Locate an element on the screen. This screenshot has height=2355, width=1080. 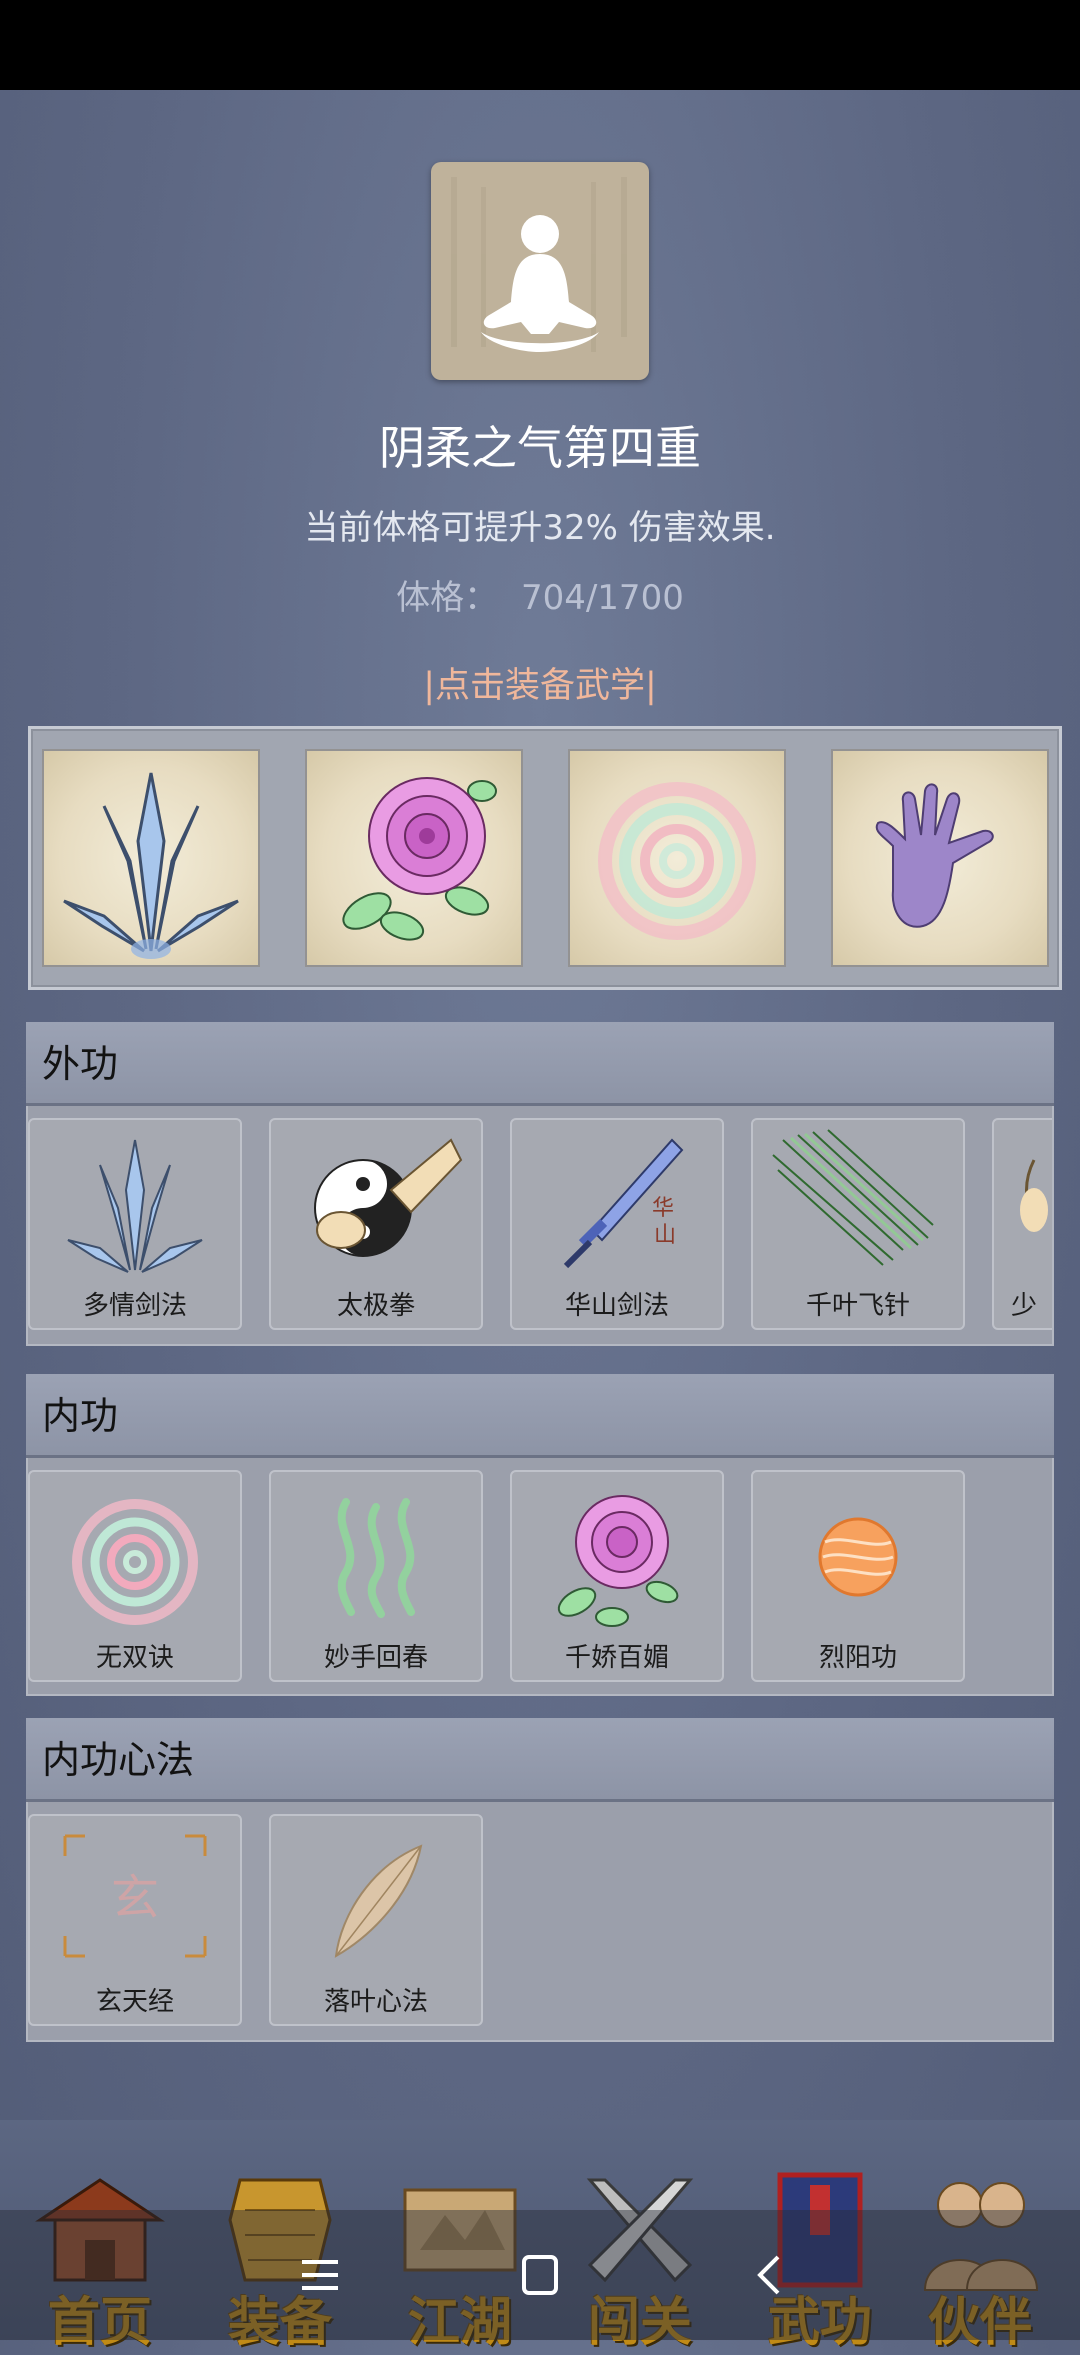
skill-name: 千叶飞针 is located at coordinates (857, 1306).